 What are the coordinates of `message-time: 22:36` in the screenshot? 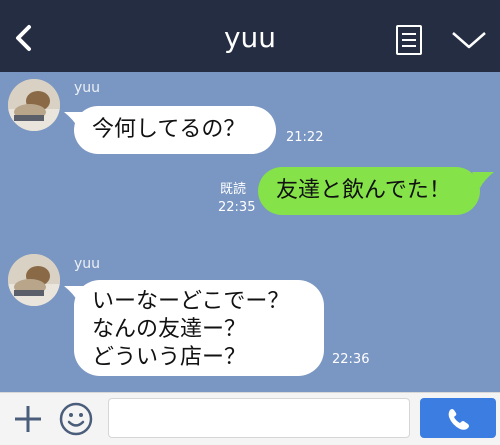 It's located at (351, 359).